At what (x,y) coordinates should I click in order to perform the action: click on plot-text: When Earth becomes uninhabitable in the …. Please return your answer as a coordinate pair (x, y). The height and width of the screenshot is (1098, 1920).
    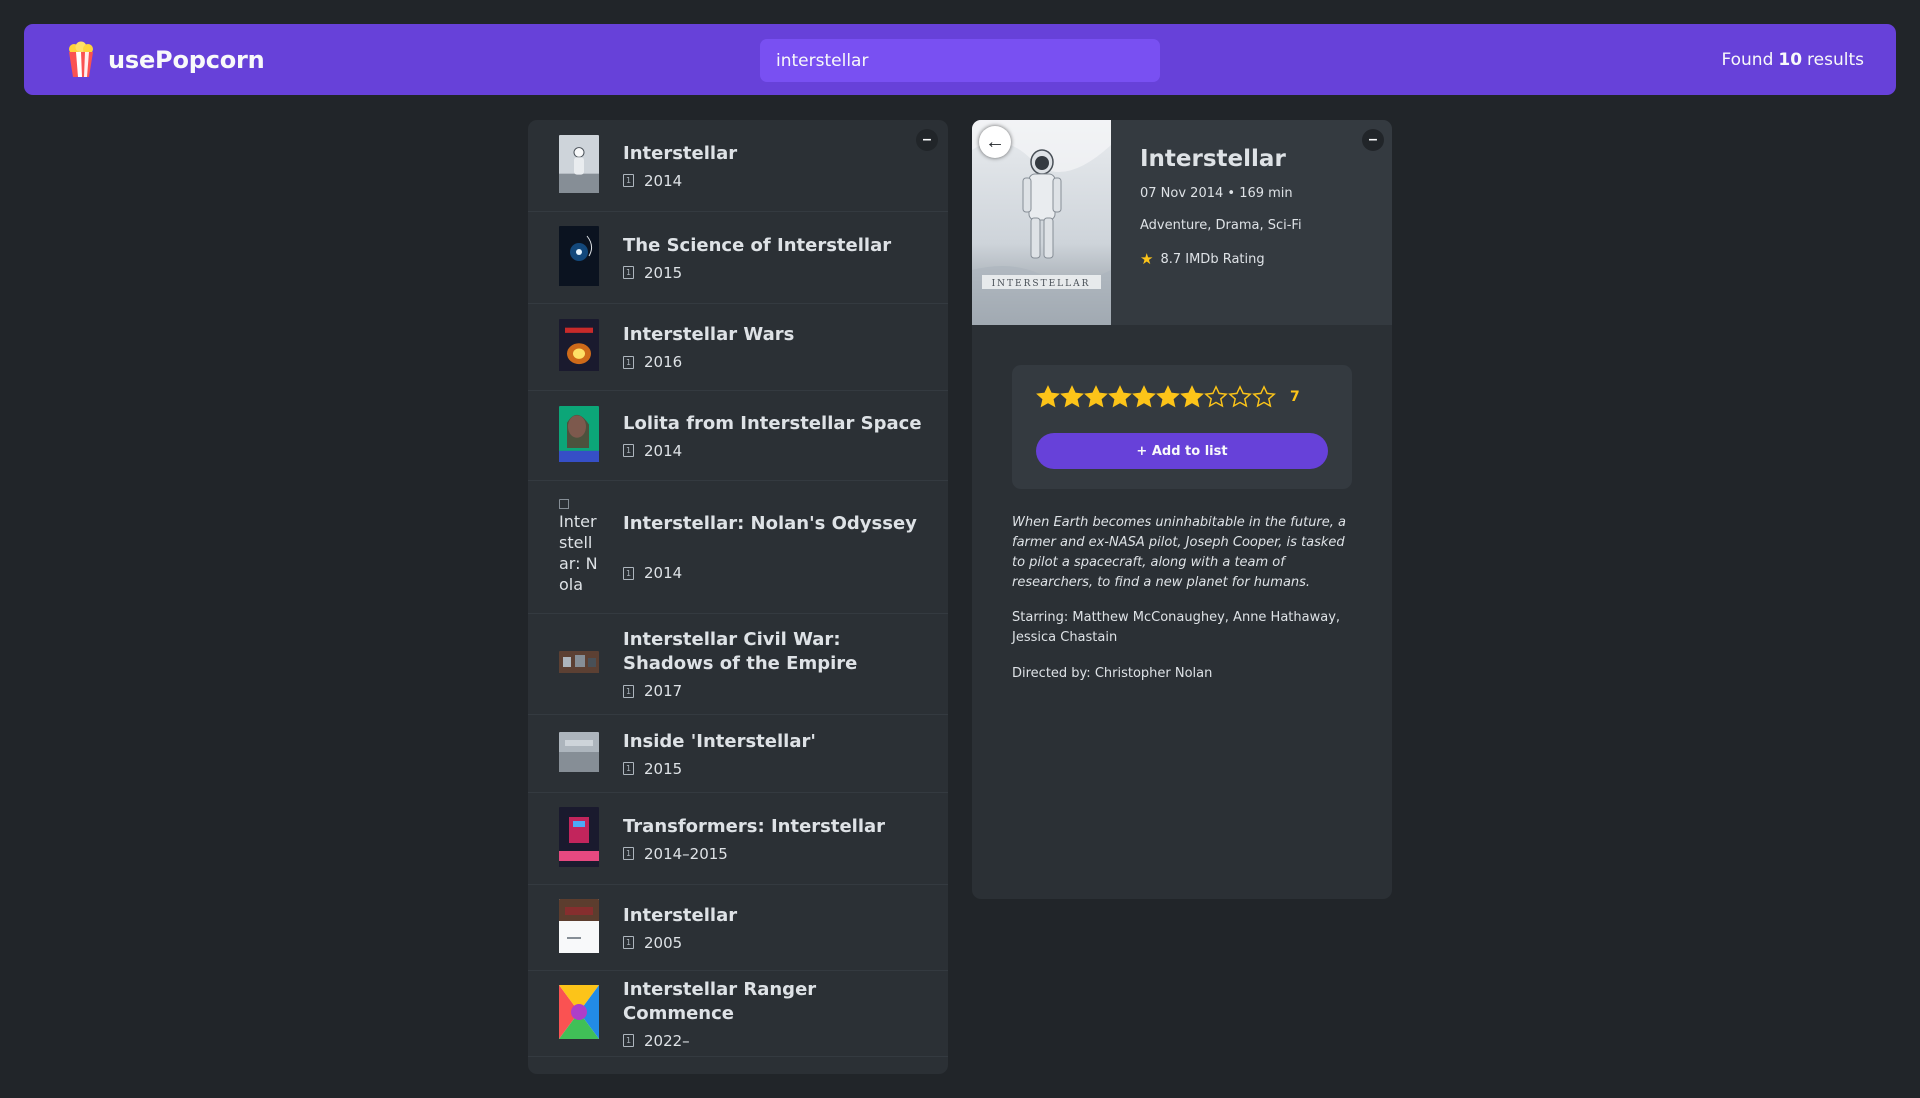
    Looking at the image, I should click on (1179, 552).